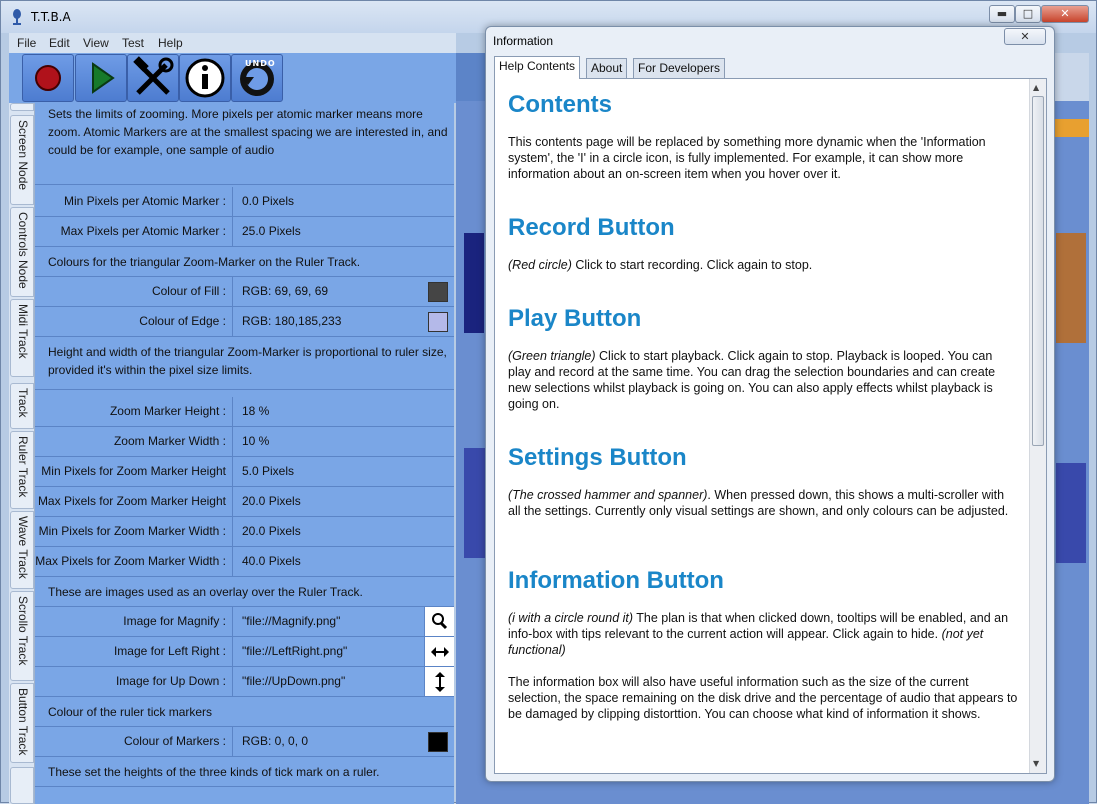 The width and height of the screenshot is (1097, 804). Describe the element at coordinates (26, 43) in the screenshot. I see `menu-file: File` at that location.